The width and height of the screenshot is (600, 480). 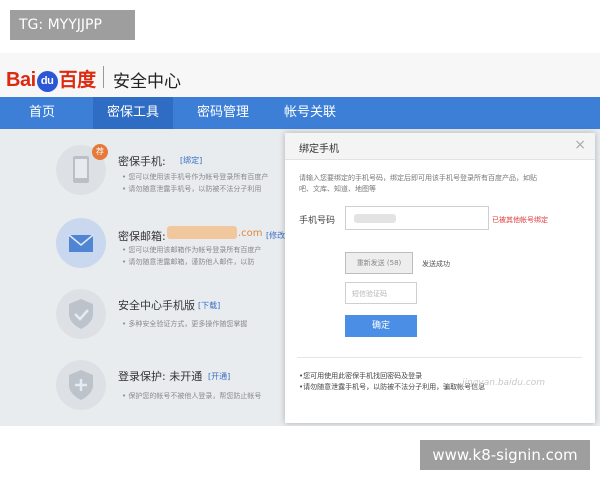 What do you see at coordinates (142, 236) in the screenshot?
I see `list-item-title: 密保邮箱:` at bounding box center [142, 236].